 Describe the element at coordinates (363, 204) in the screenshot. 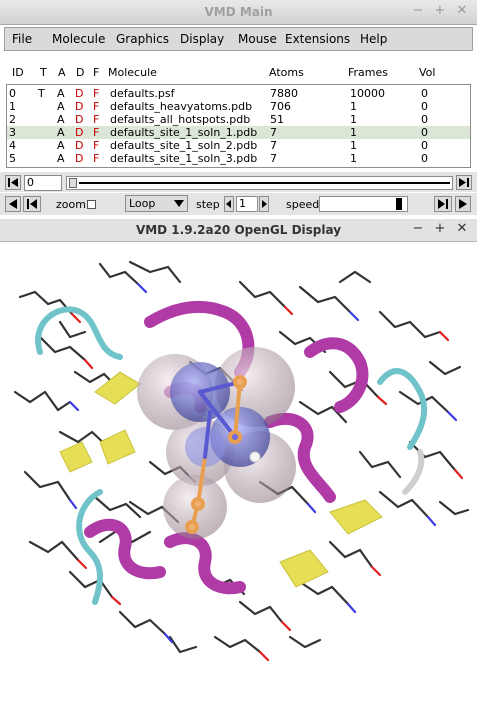

I see `speed-slider` at that location.